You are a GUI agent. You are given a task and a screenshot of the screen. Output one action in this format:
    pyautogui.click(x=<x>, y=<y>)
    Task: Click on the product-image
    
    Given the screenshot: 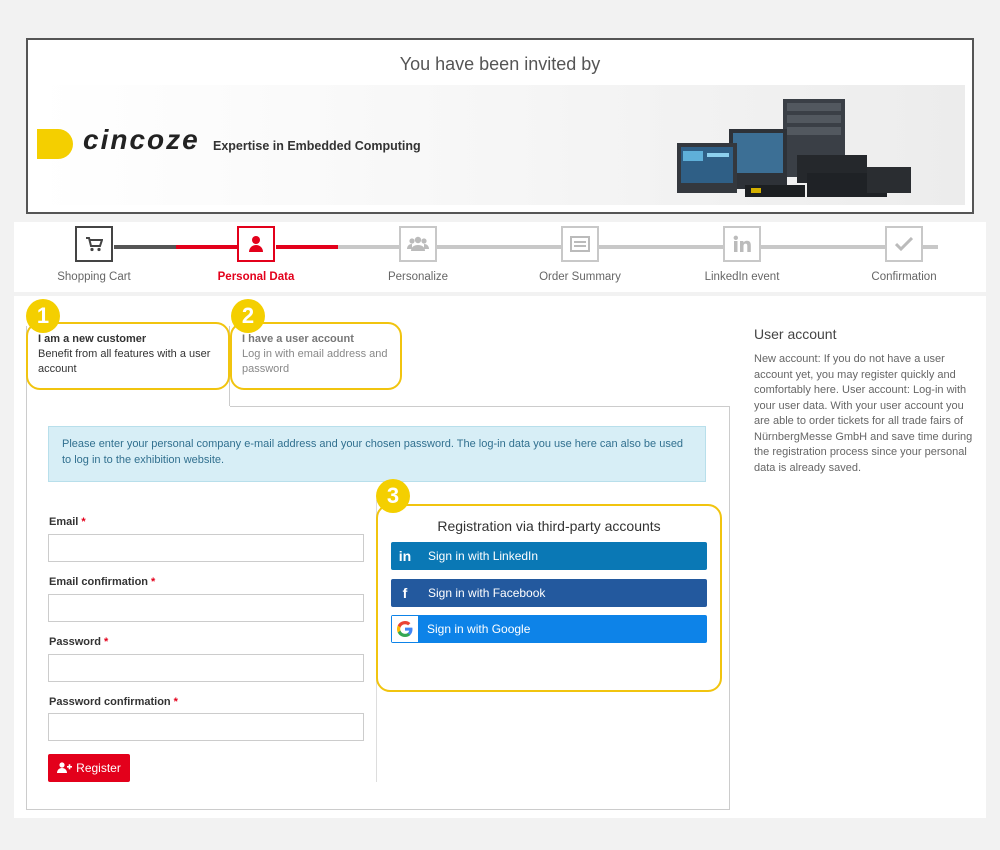 What is the action you would take?
    pyautogui.click(x=794, y=148)
    